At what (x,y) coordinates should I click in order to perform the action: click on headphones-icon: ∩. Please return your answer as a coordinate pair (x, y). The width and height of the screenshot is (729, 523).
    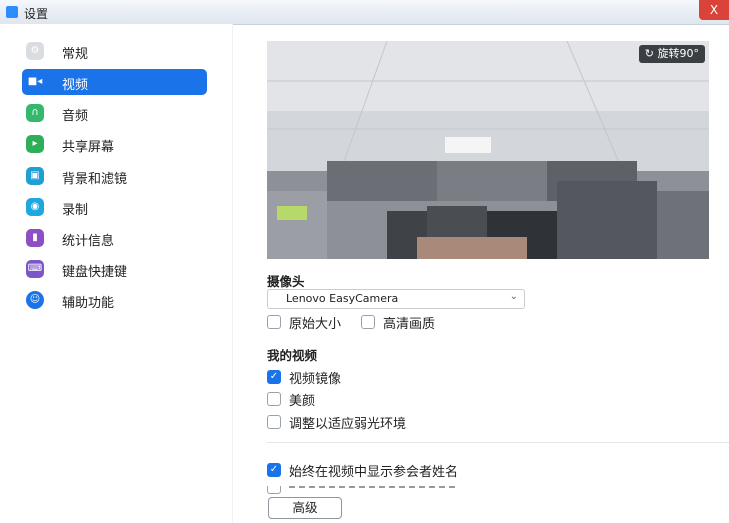
    Looking at the image, I should click on (35, 113).